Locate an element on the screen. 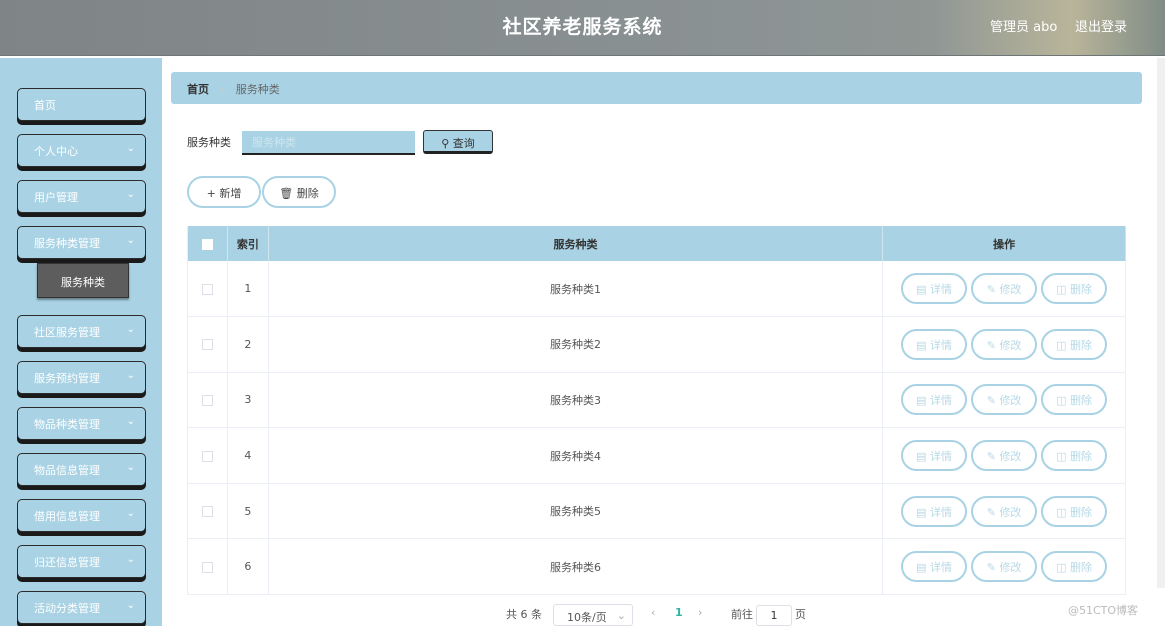  sidebar-item-label: 物品信息管理 is located at coordinates (67, 470).